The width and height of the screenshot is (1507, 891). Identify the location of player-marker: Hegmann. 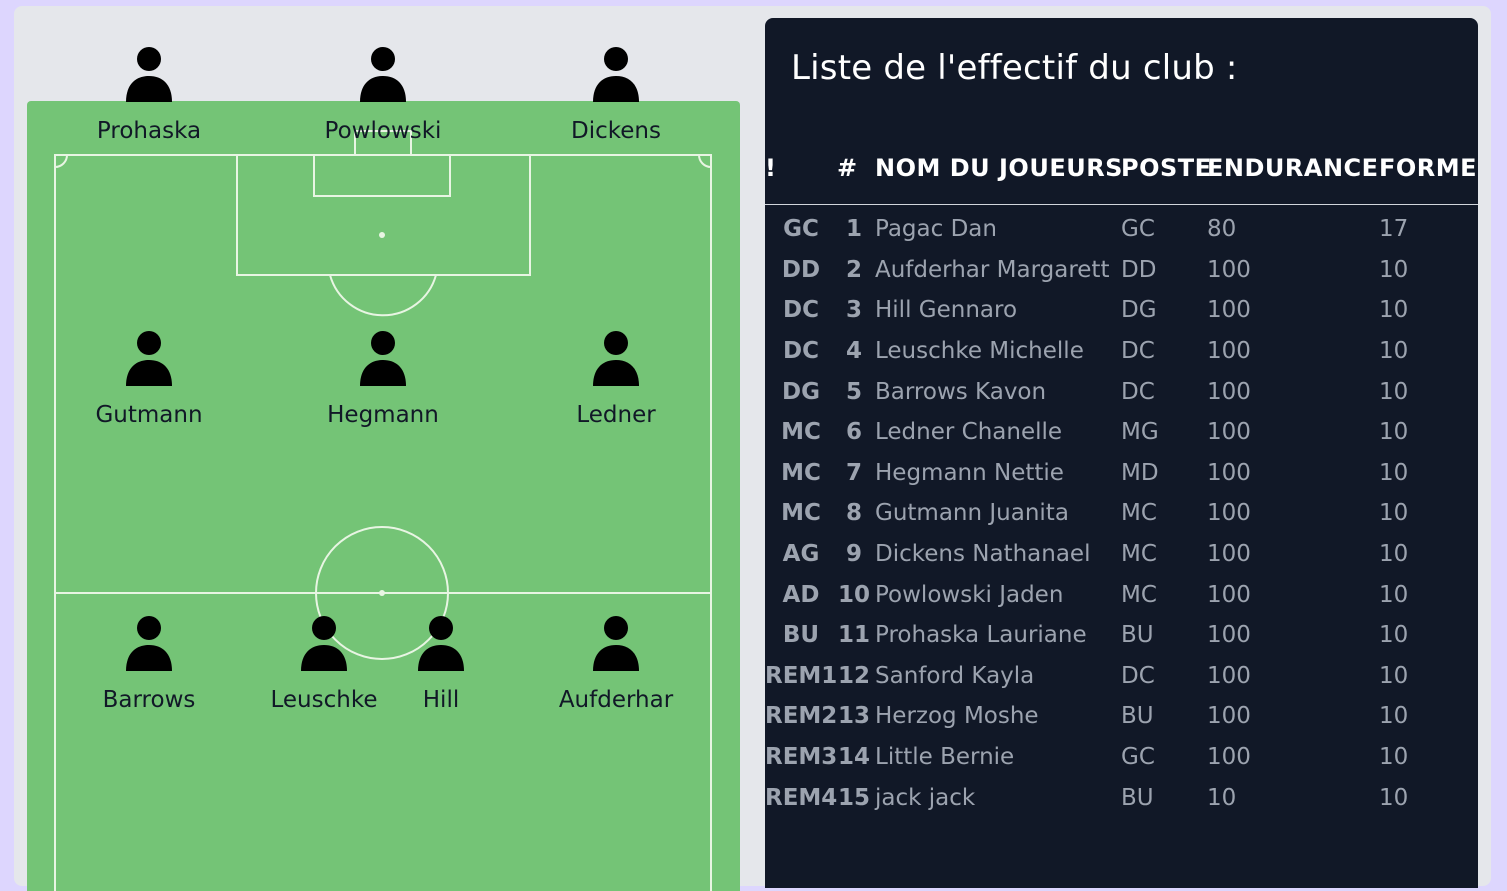
(383, 379).